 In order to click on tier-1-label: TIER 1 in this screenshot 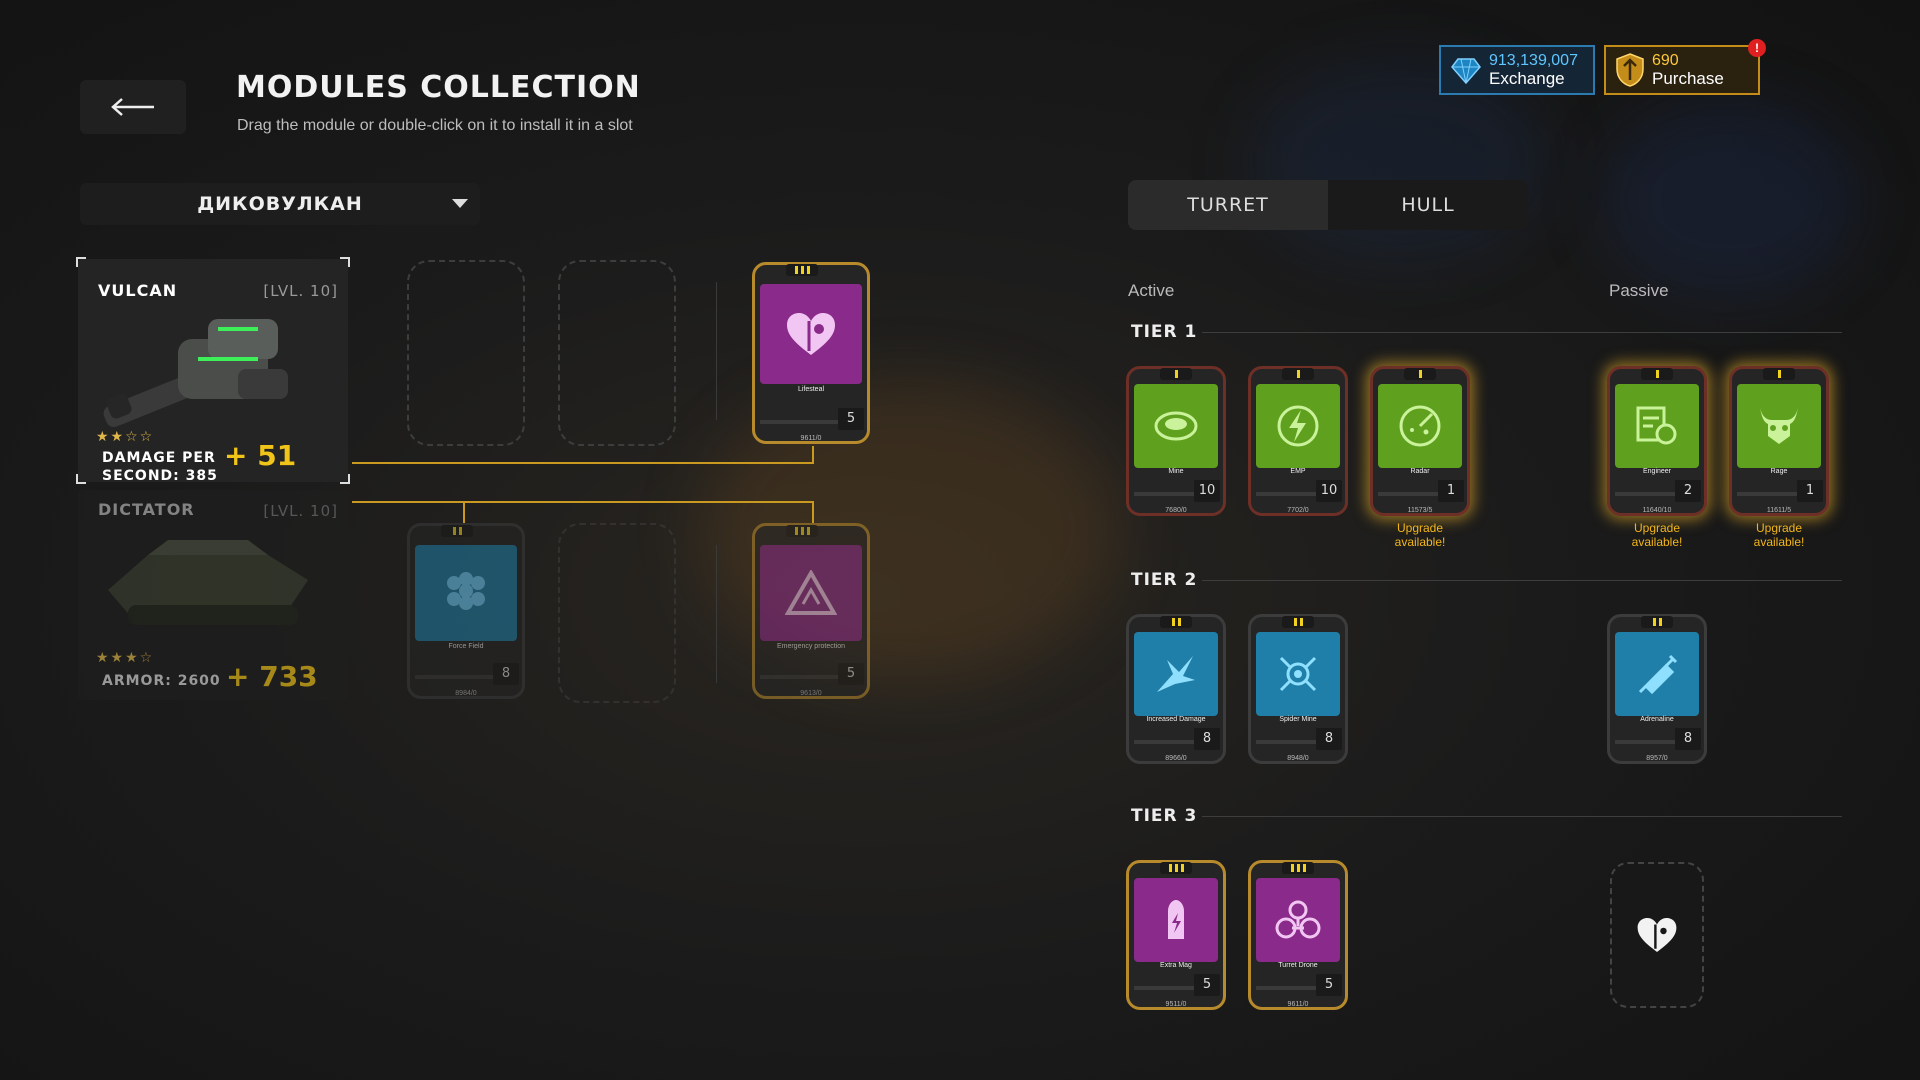, I will do `click(1164, 332)`.